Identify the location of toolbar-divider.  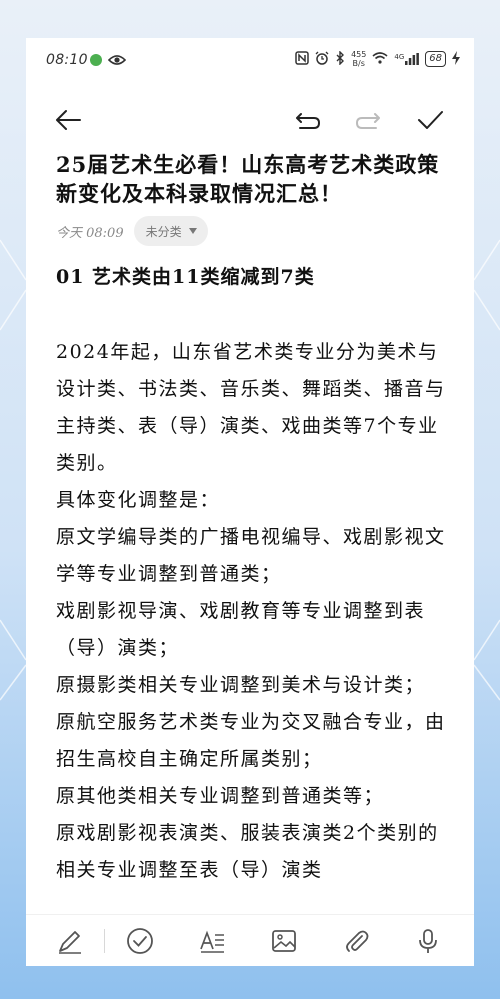
(104, 941).